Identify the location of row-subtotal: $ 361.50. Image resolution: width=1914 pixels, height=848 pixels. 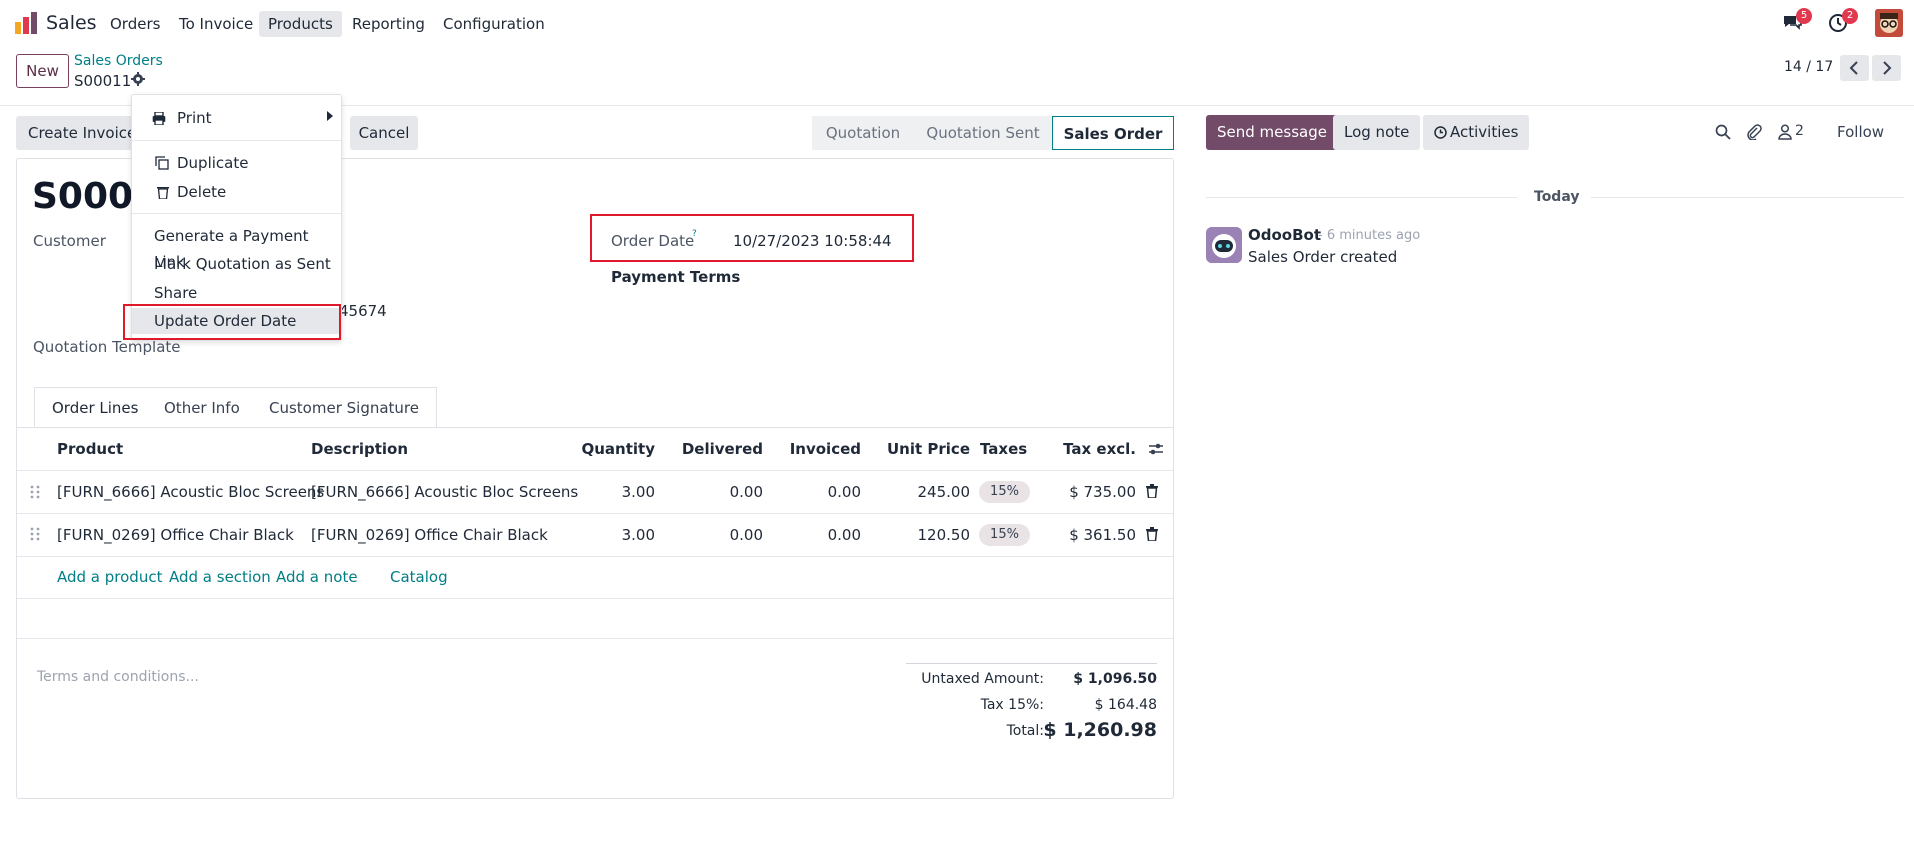
(1102, 535).